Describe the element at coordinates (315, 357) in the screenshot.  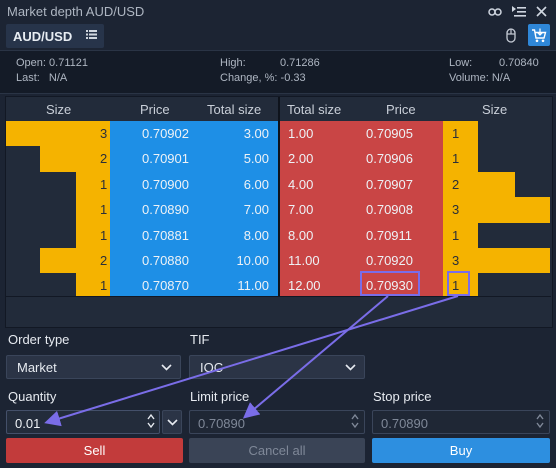
I see `arrow-to-limit-price` at that location.